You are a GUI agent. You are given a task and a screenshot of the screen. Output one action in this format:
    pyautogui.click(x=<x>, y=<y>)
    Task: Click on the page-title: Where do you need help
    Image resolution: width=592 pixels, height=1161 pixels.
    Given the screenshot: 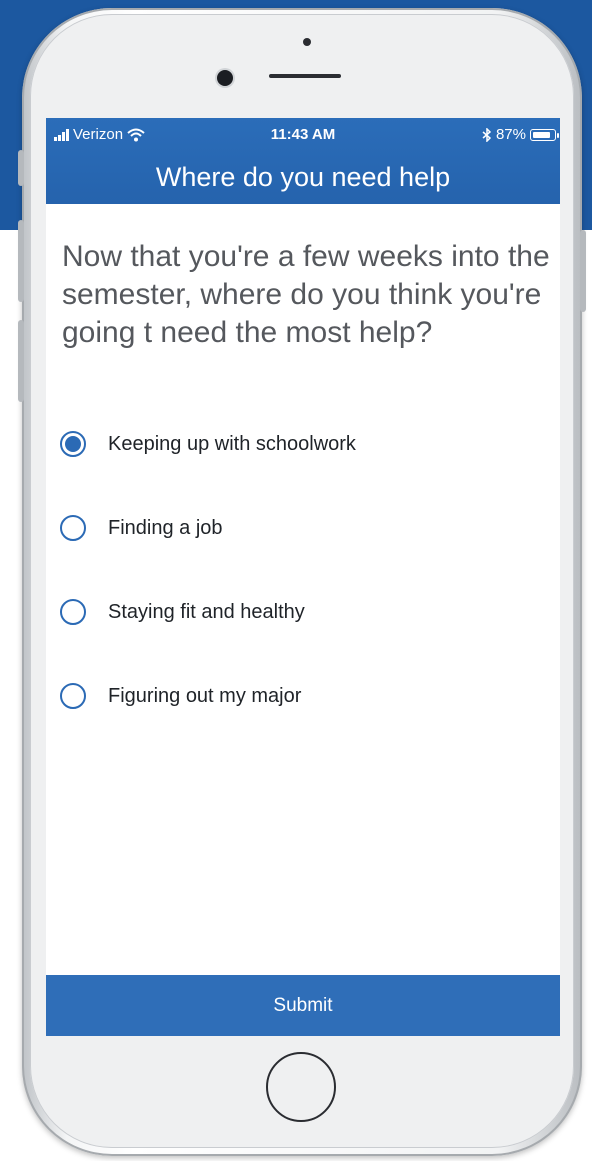 What is the action you would take?
    pyautogui.click(x=303, y=177)
    